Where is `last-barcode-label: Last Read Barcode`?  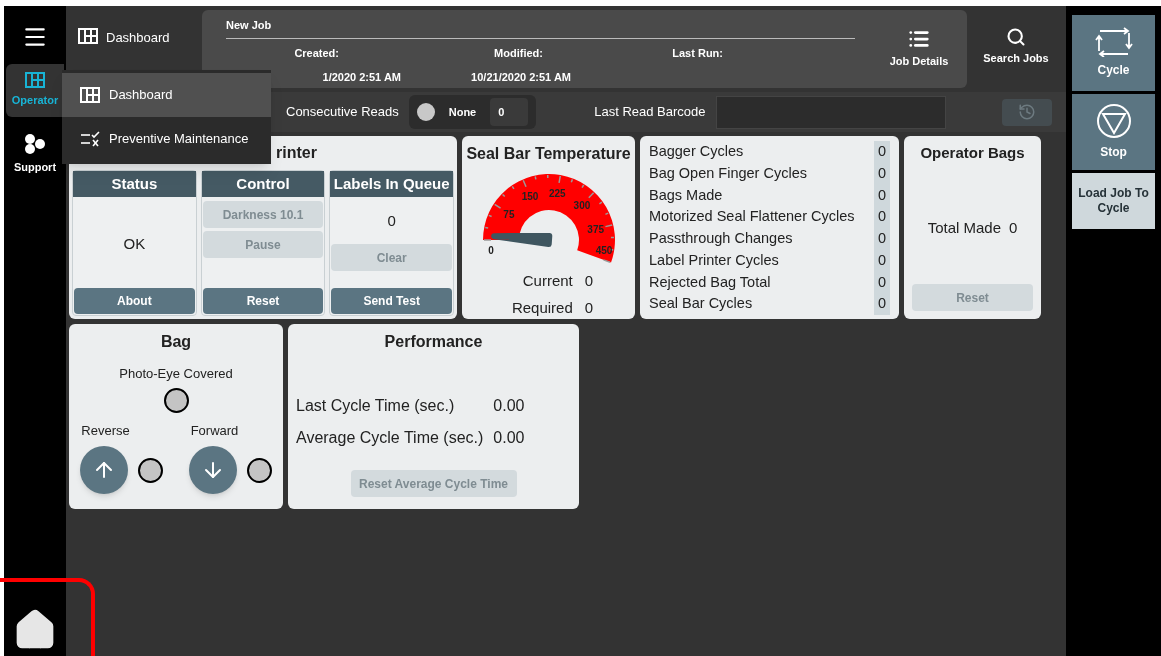
last-barcode-label: Last Read Barcode is located at coordinates (650, 112).